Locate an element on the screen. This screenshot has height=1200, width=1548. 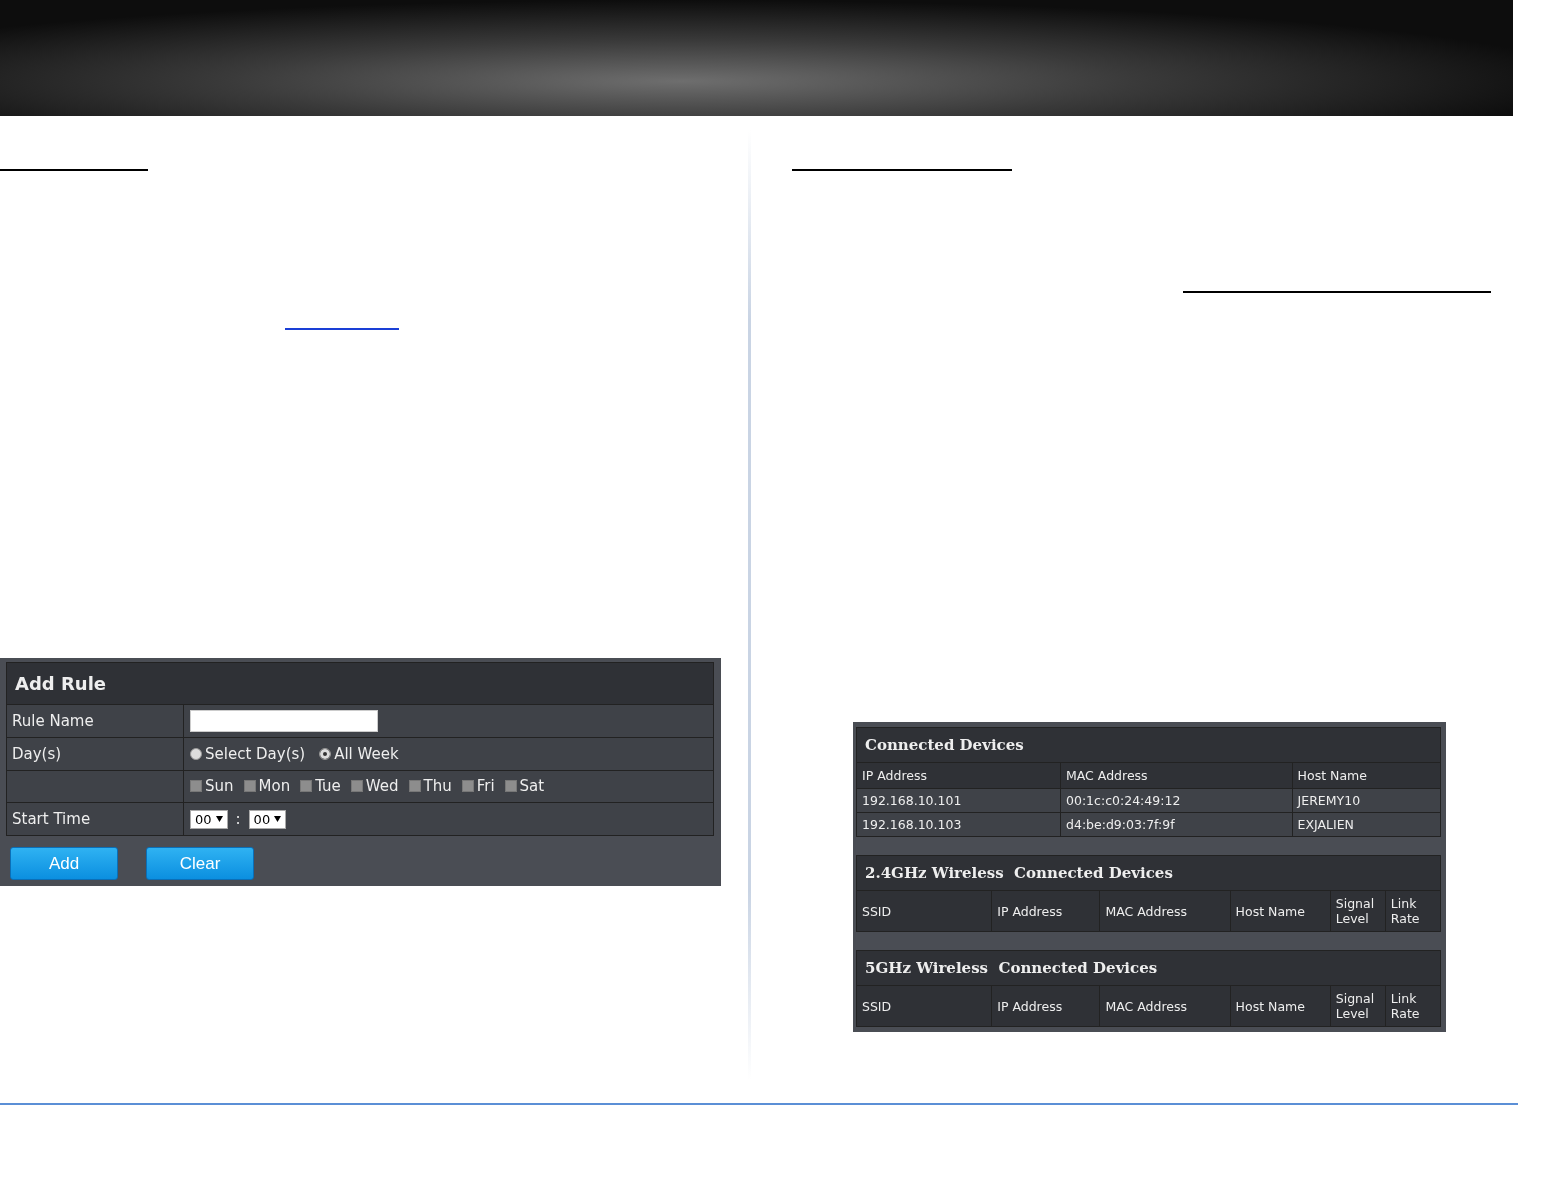
table-cell: 192.168.10.103 is located at coordinates (958, 824).